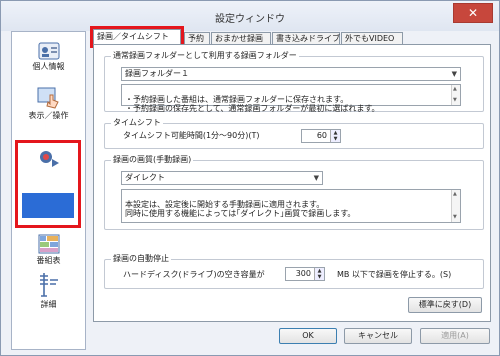 The image size is (500, 356). I want to click on apply-button: 適用(A), so click(455, 336).